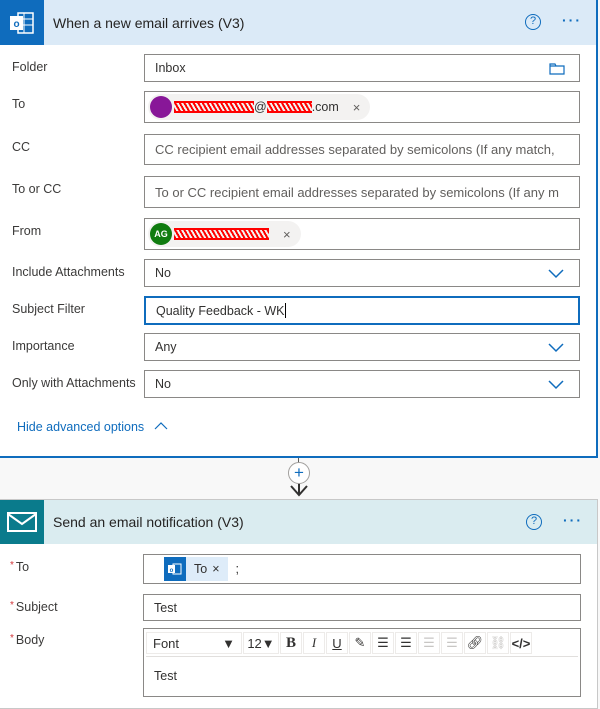 Image resolution: width=600 pixels, height=709 pixels. Describe the element at coordinates (261, 643) in the screenshot. I see `font-size-dropdown: 12 ▼` at that location.